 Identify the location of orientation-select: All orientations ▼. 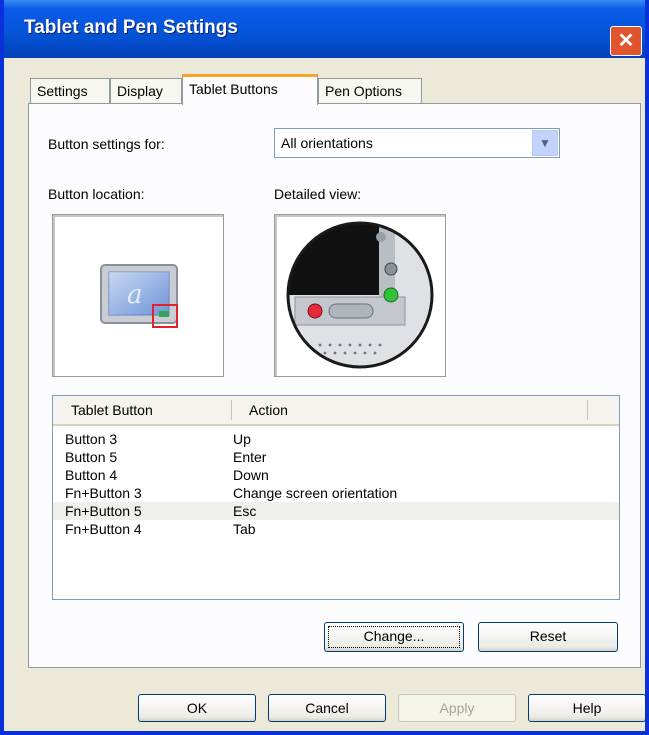
(417, 143).